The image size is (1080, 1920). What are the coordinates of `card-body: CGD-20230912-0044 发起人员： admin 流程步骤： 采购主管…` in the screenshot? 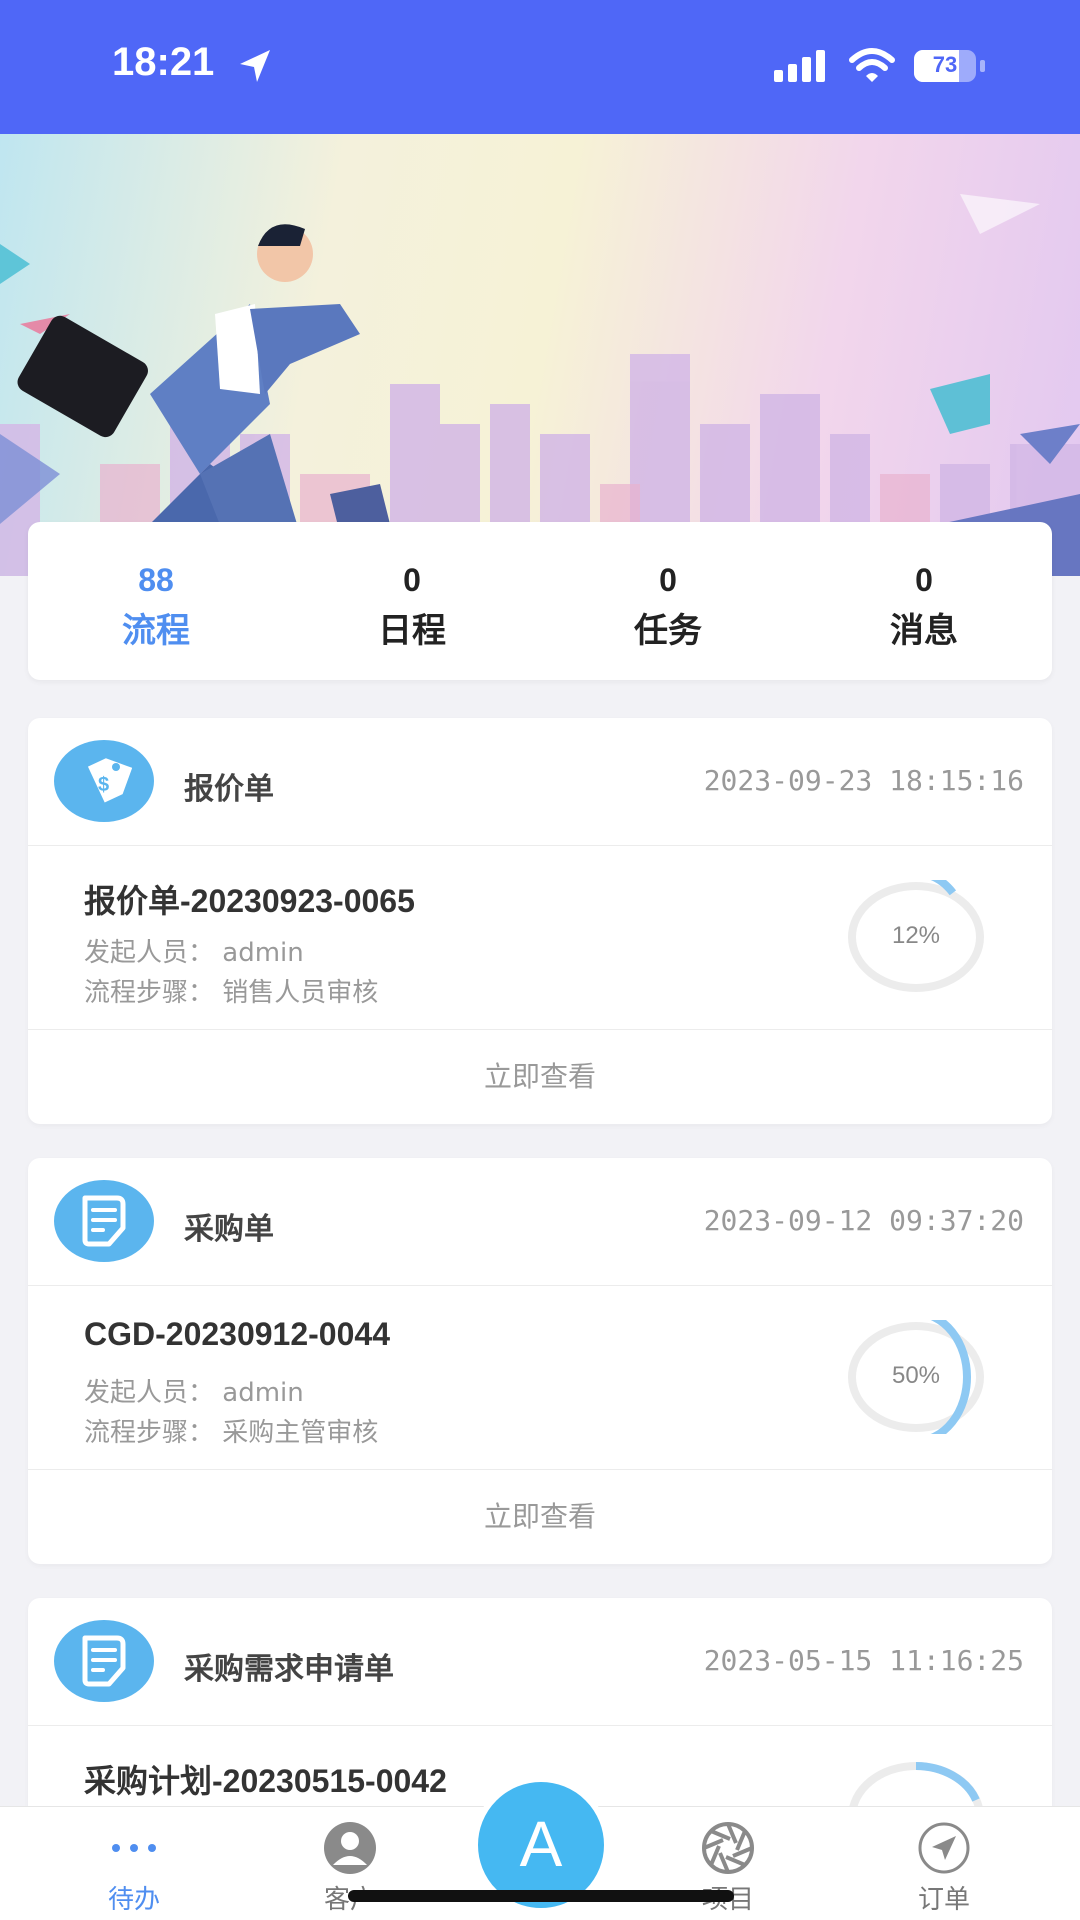 It's located at (540, 1378).